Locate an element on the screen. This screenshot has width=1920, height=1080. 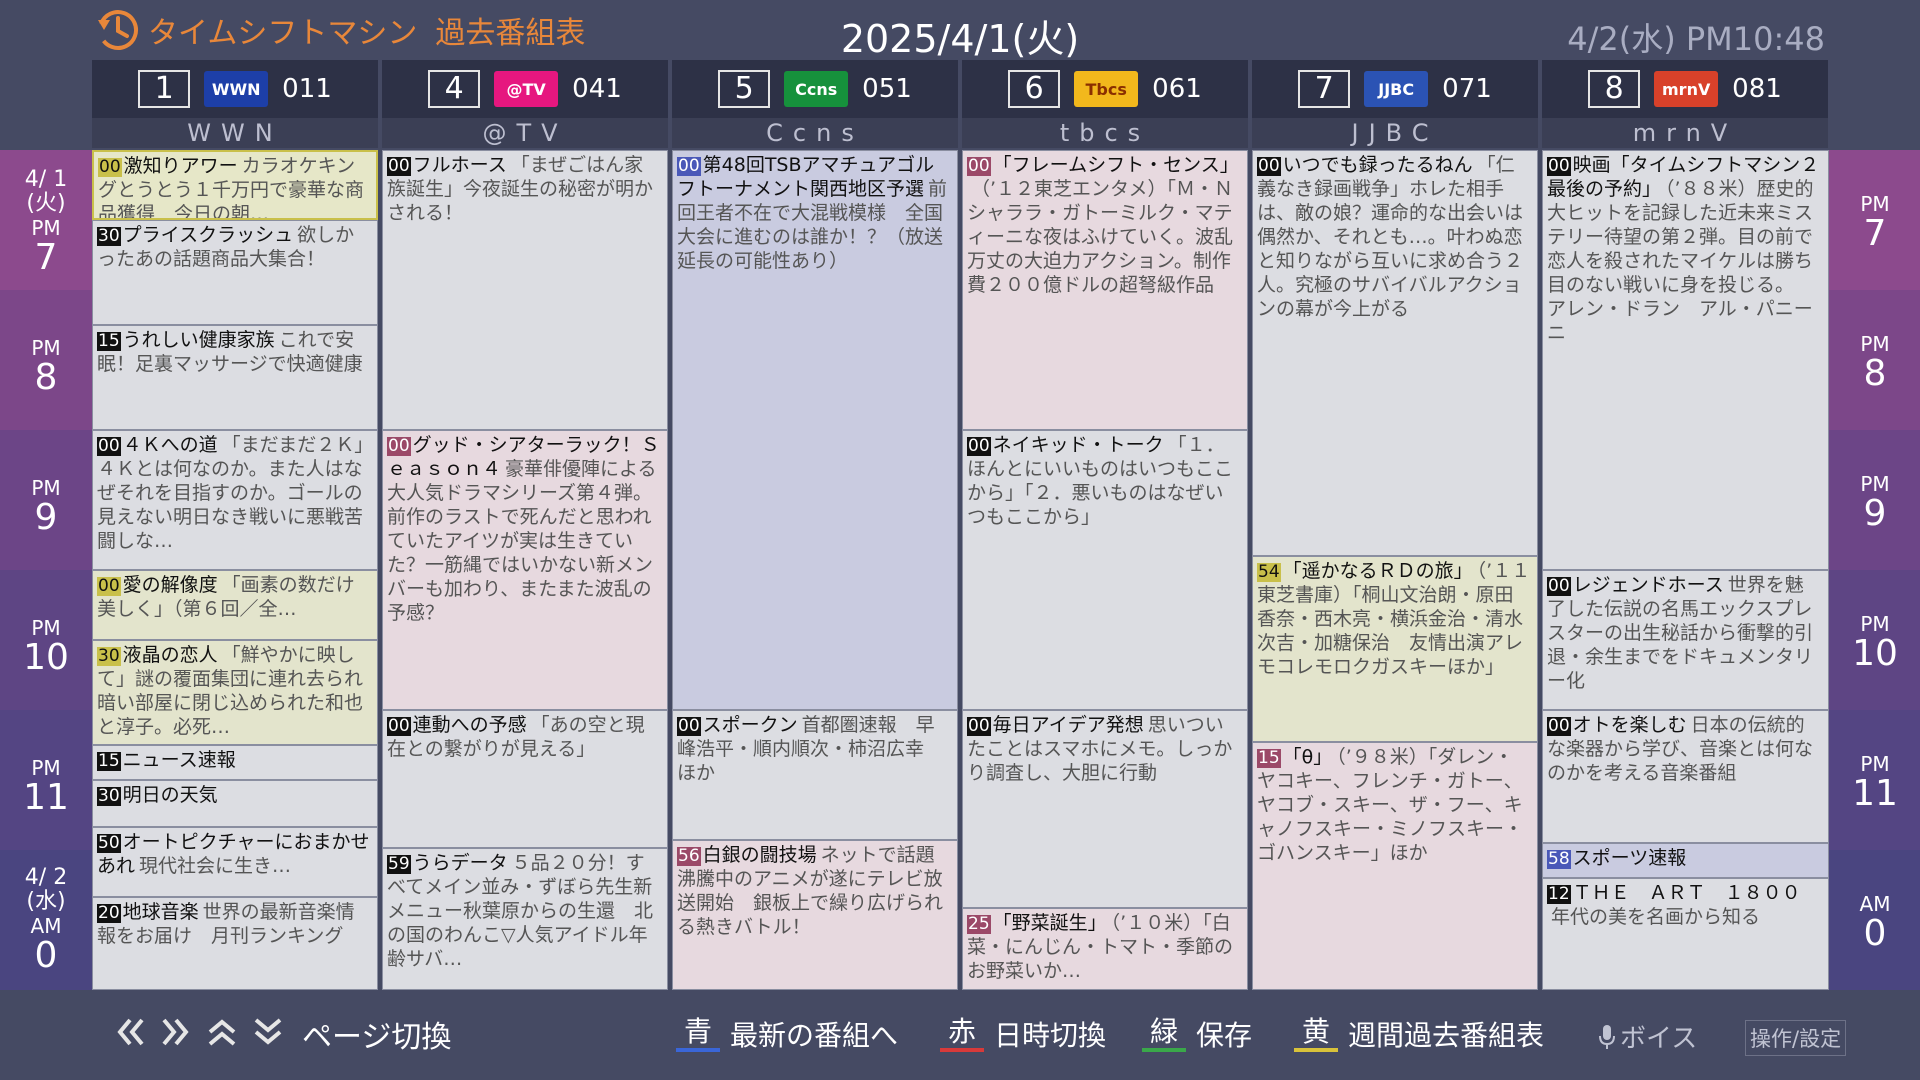
settings-button: 操作/設定 is located at coordinates (1796, 1038).